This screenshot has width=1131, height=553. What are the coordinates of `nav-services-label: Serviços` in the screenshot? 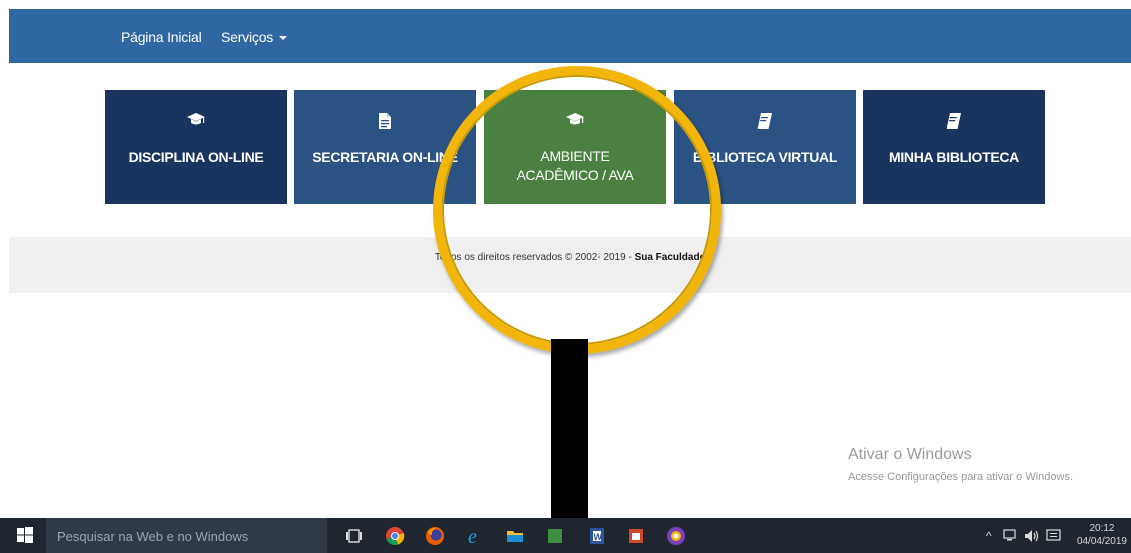 It's located at (247, 37).